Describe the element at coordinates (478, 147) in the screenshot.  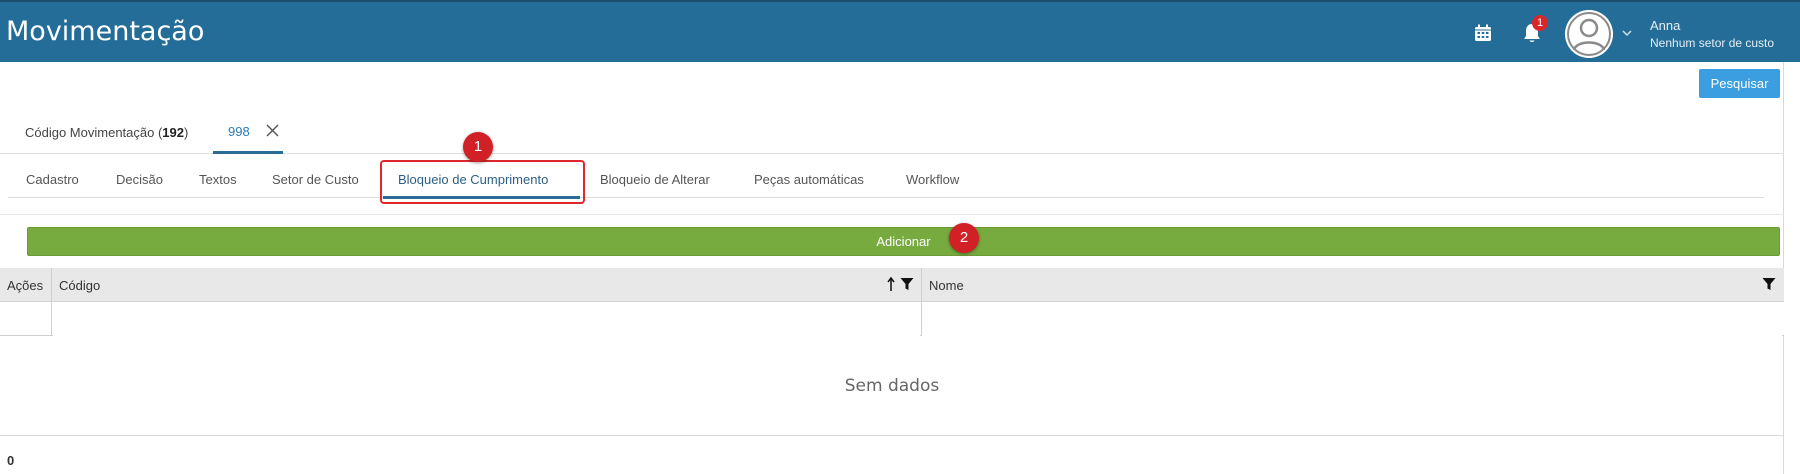
I see `annotation-marker-1: 1` at that location.